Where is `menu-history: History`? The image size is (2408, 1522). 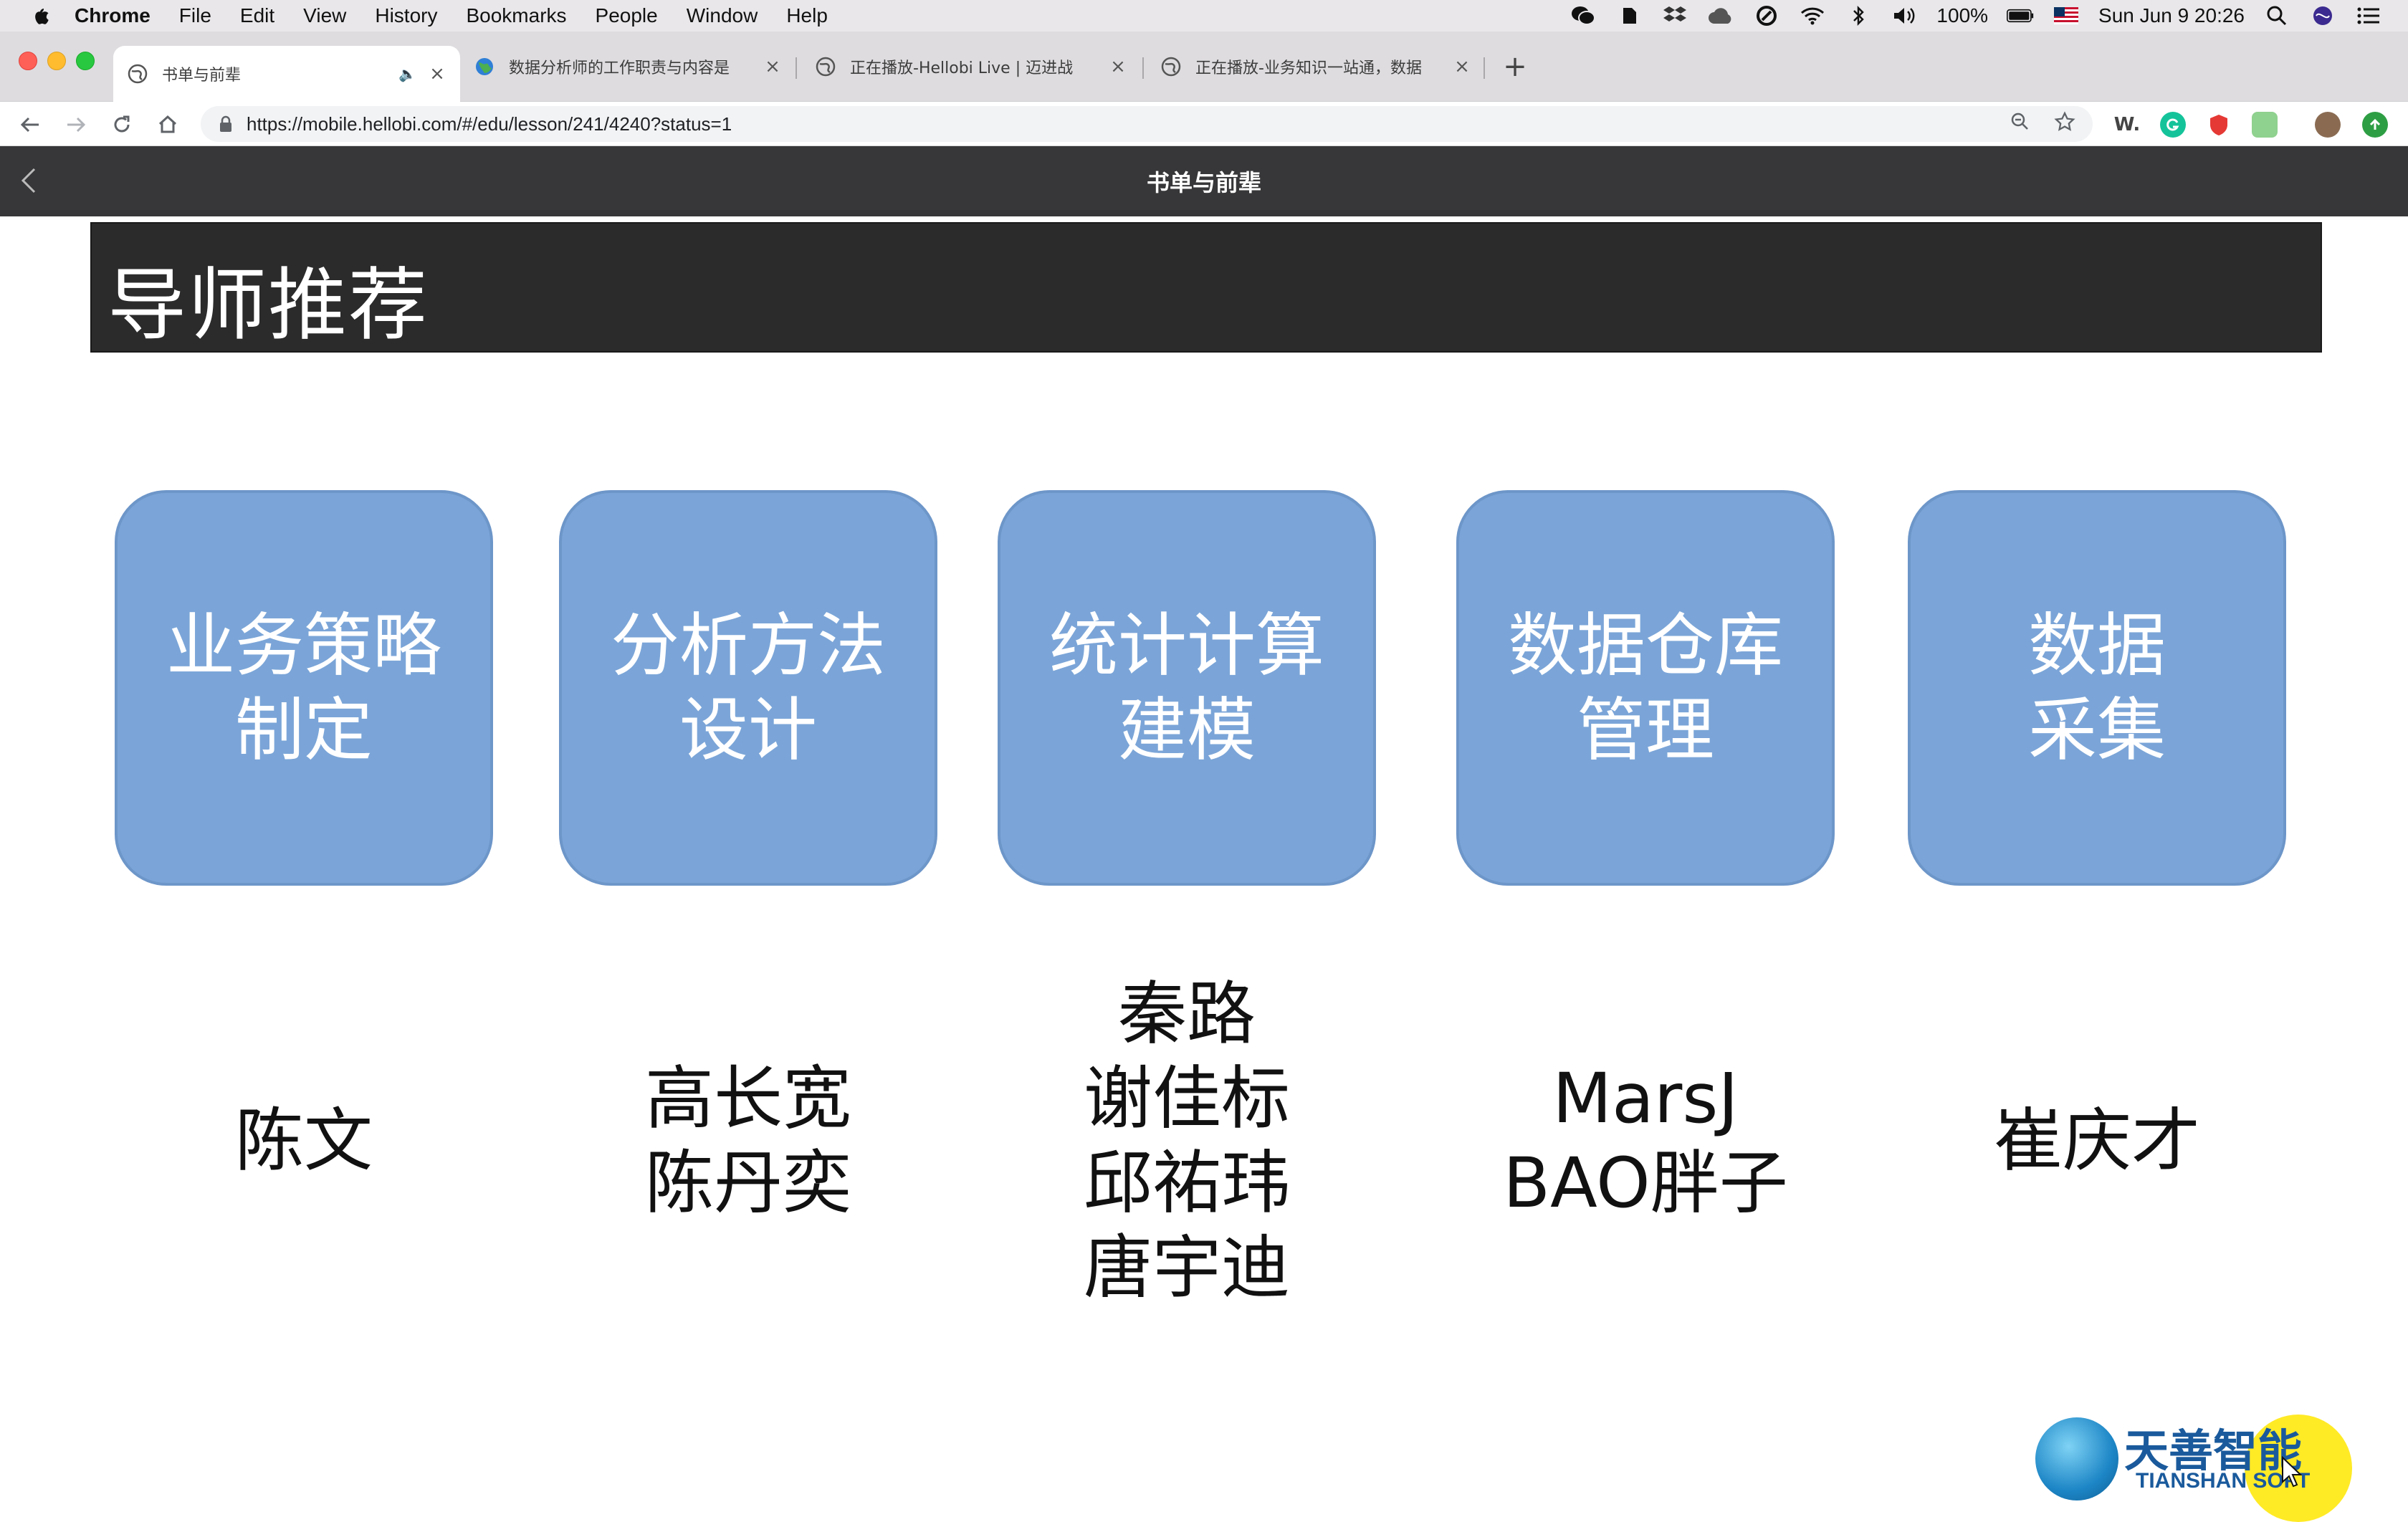 menu-history: History is located at coordinates (406, 15).